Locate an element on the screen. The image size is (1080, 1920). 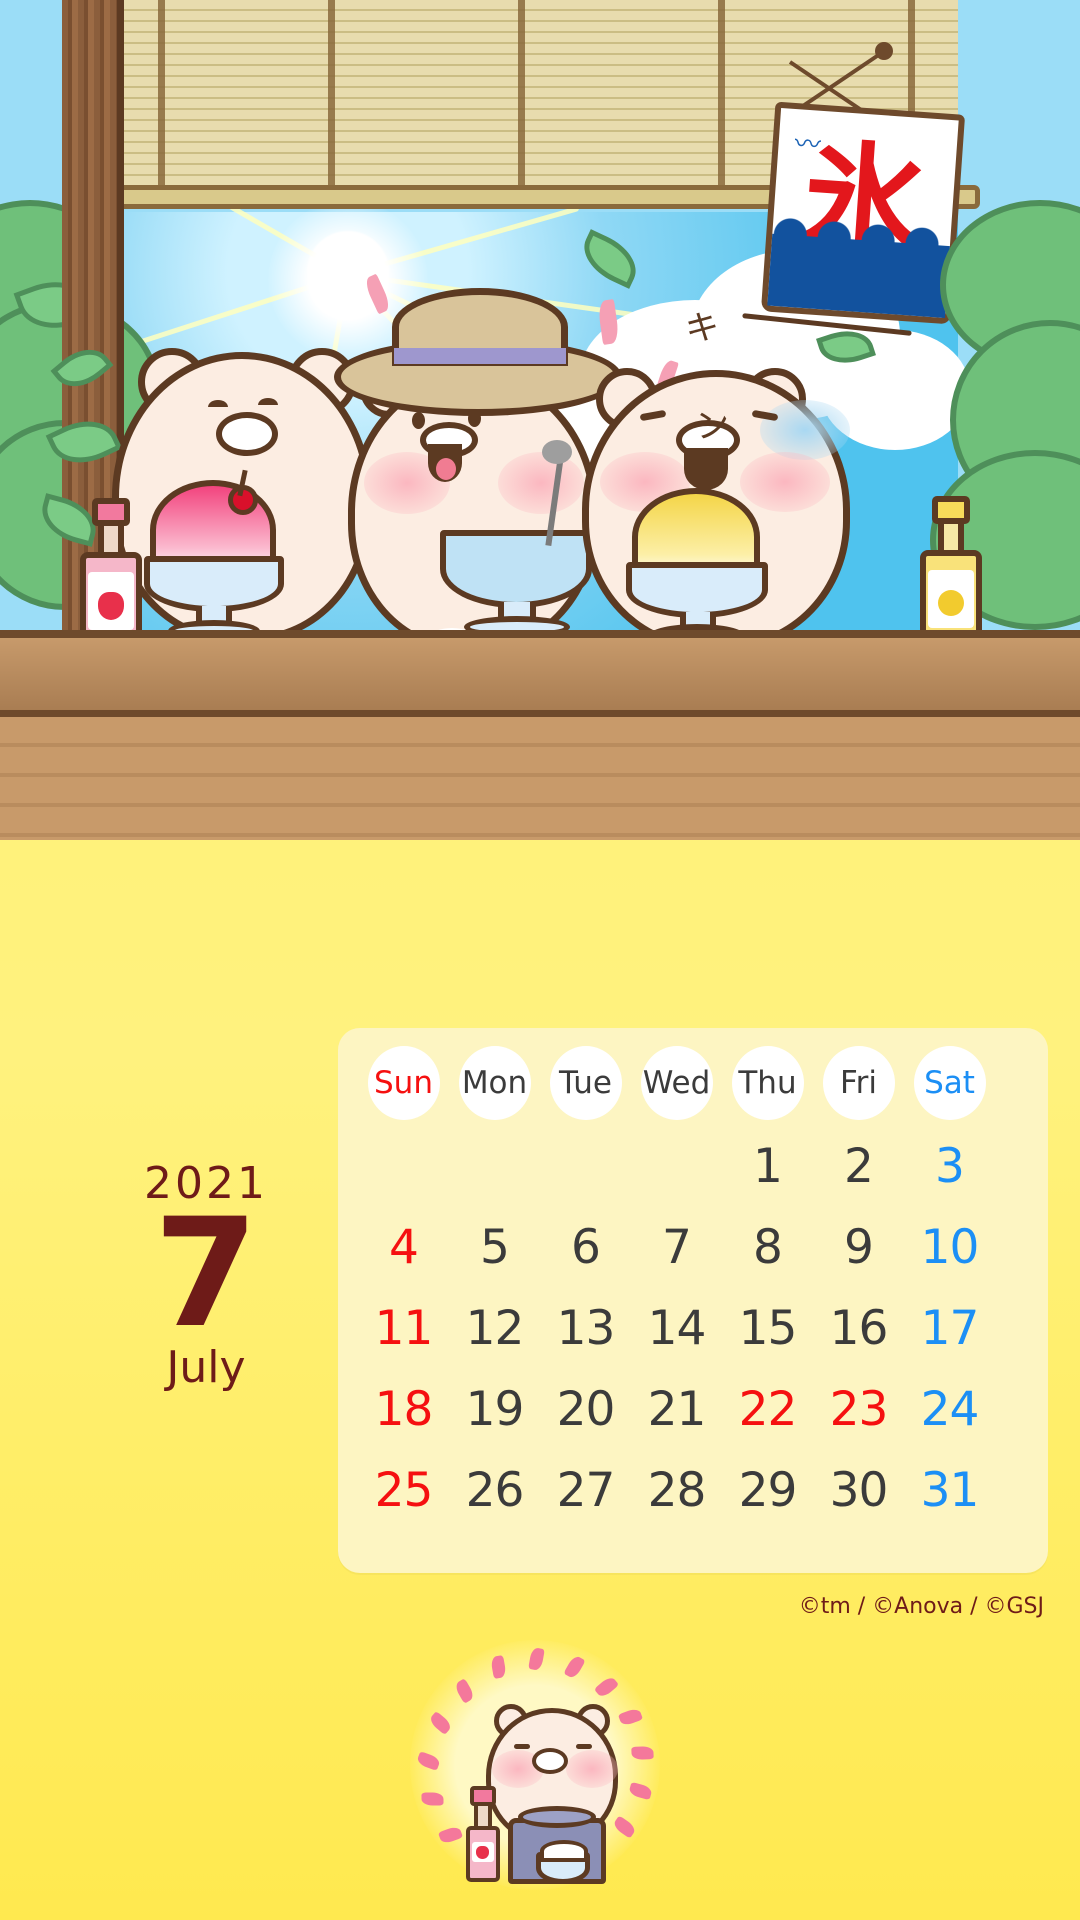
calendar-day-21: 21 is located at coordinates (676, 1409).